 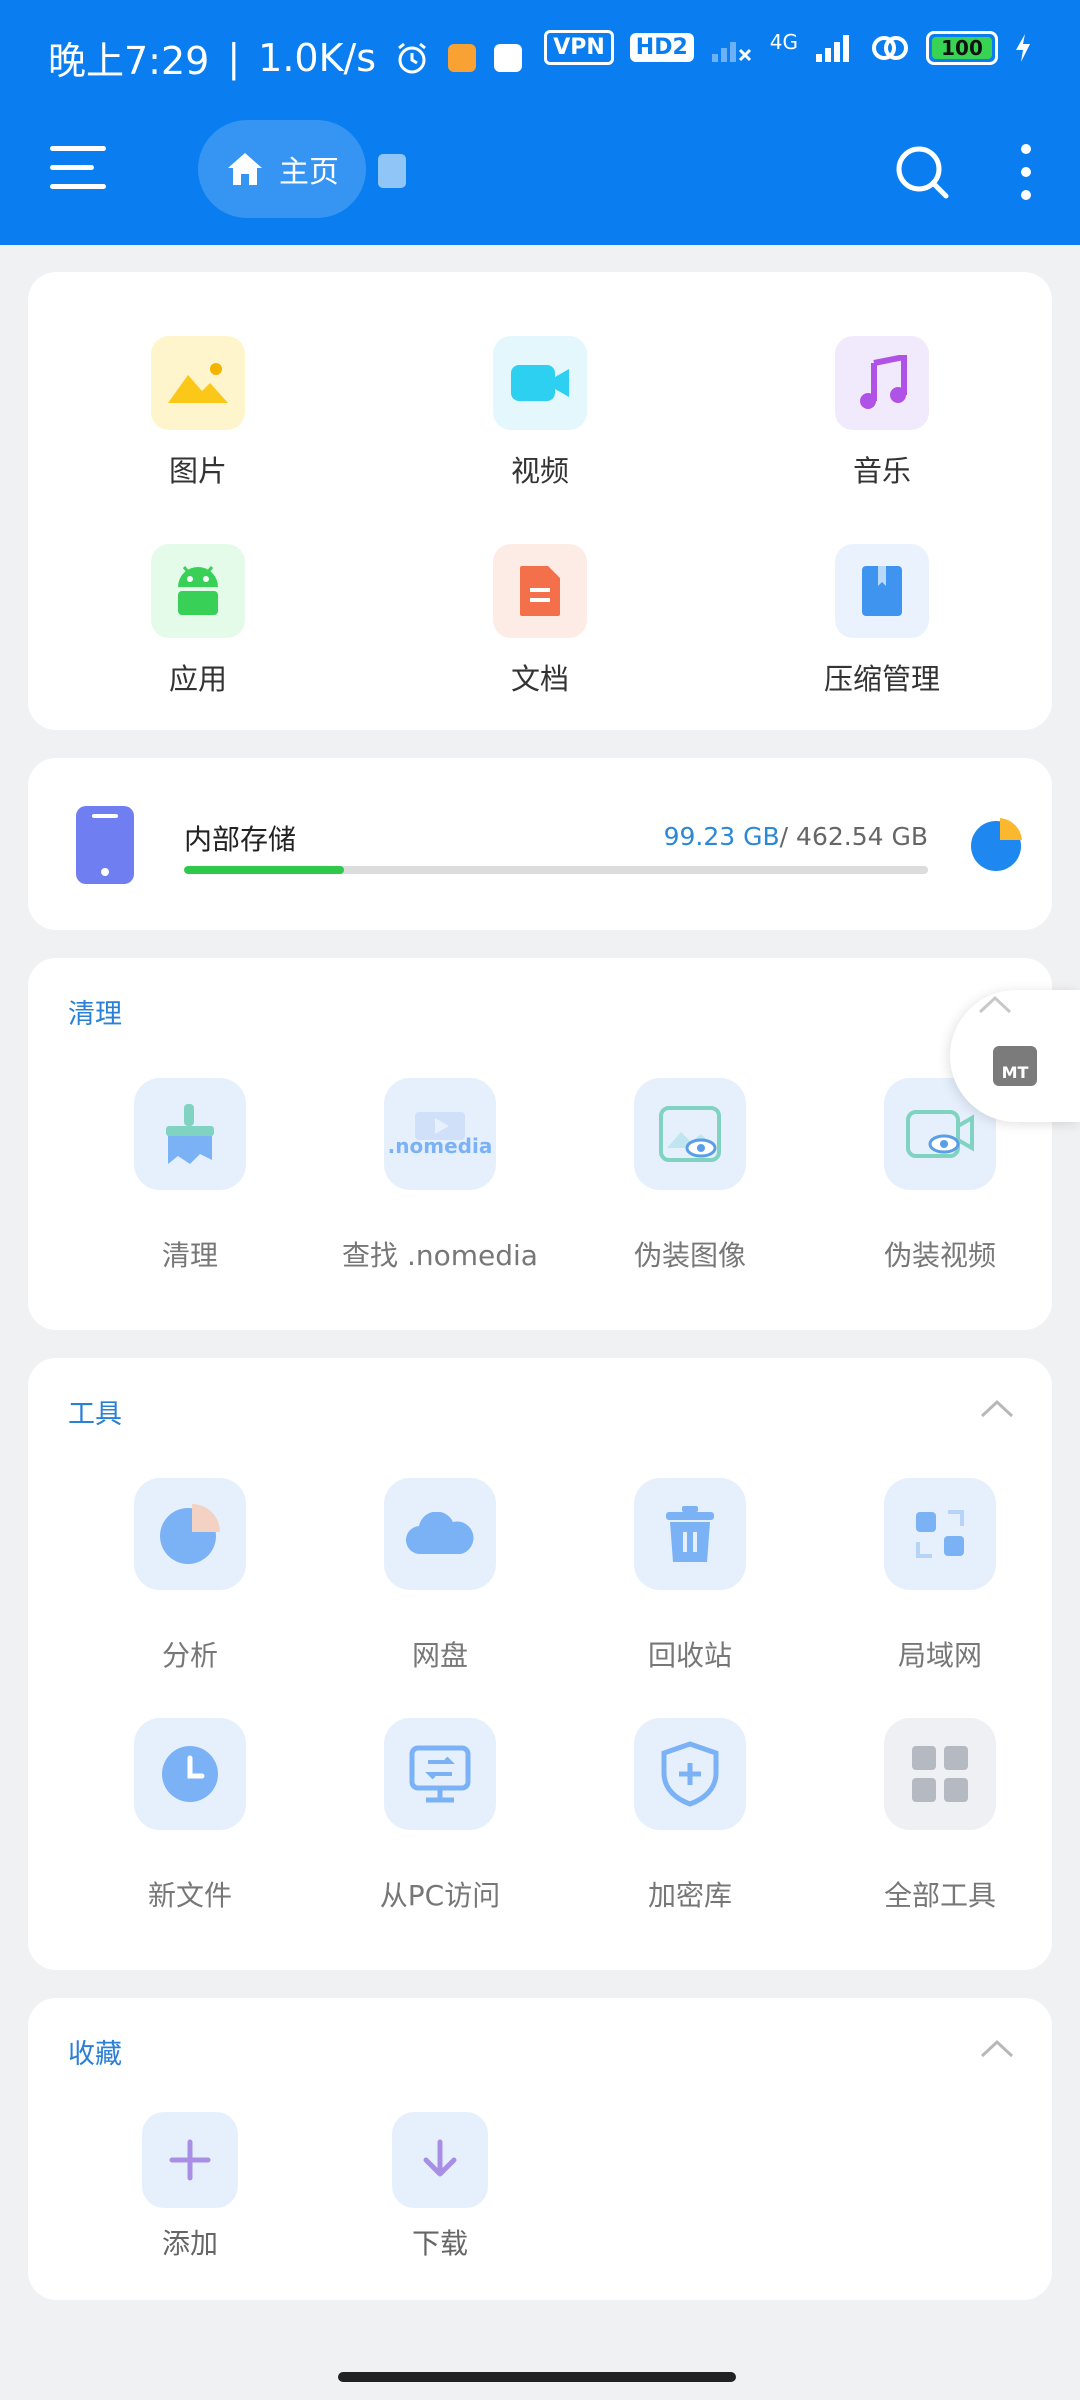 I want to click on storage-progress-fill, so click(x=264, y=870).